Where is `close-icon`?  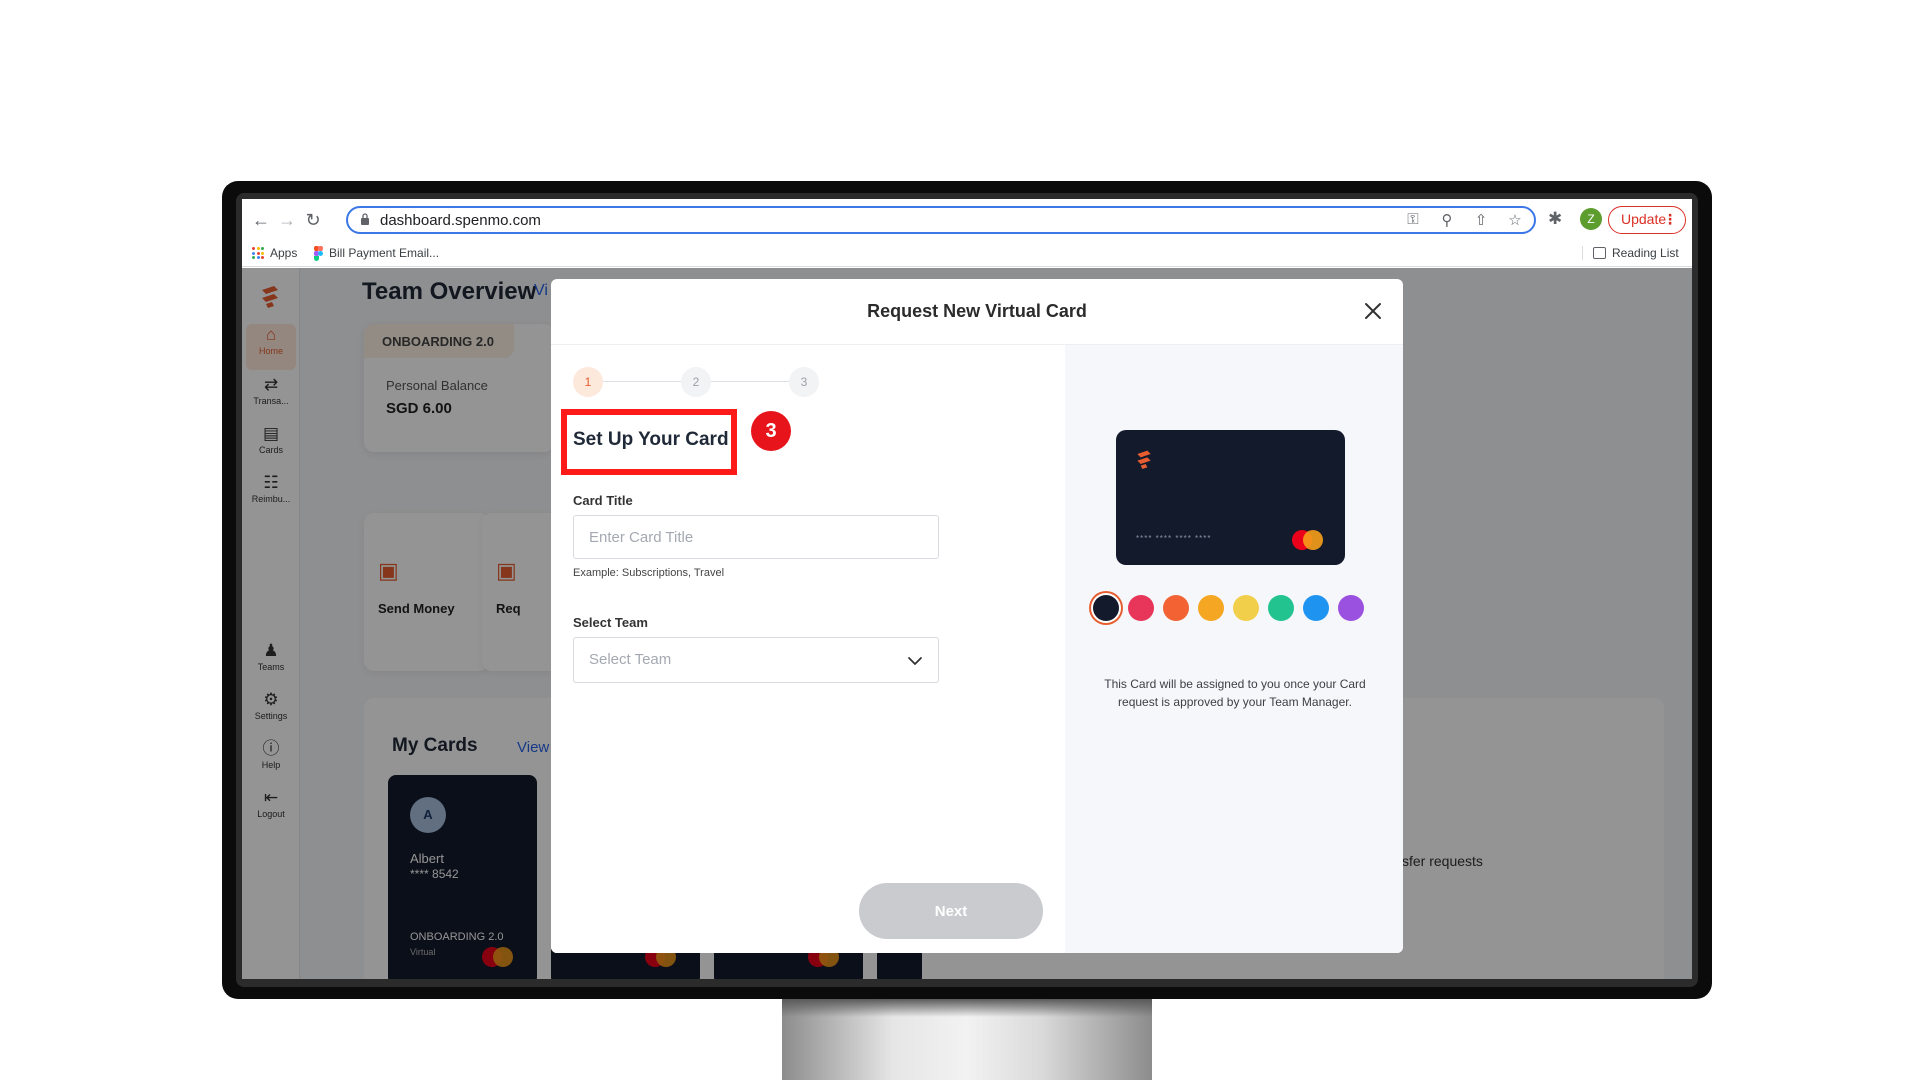
close-icon is located at coordinates (1373, 311).